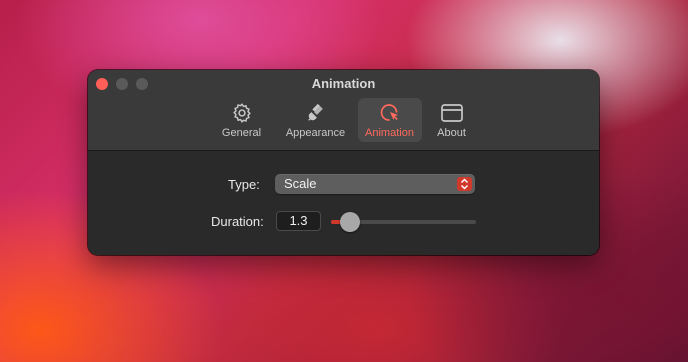 This screenshot has height=362, width=688. What do you see at coordinates (389, 133) in the screenshot?
I see `tab-animation-label: Animation` at bounding box center [389, 133].